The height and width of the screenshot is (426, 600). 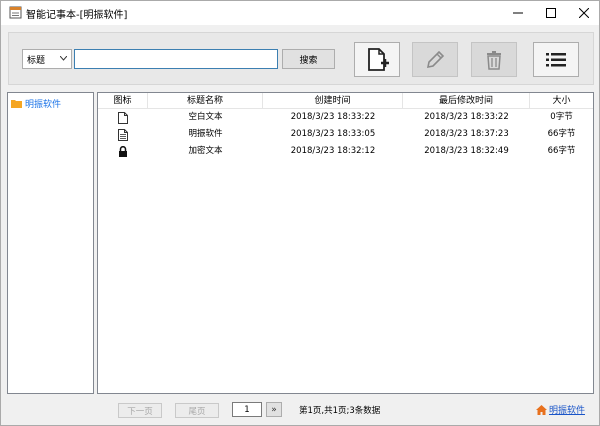 I want to click on search-input, so click(x=176, y=59).